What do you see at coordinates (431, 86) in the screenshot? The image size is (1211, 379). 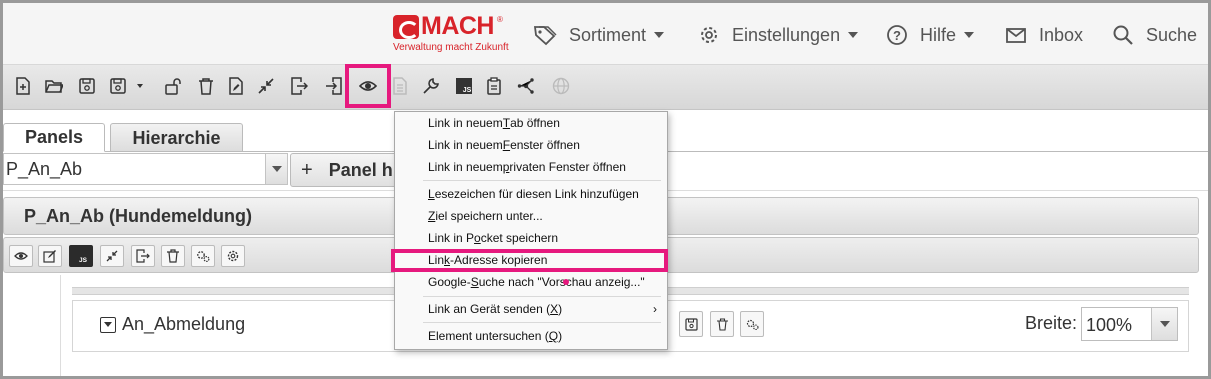 I see `wrench-icon` at bounding box center [431, 86].